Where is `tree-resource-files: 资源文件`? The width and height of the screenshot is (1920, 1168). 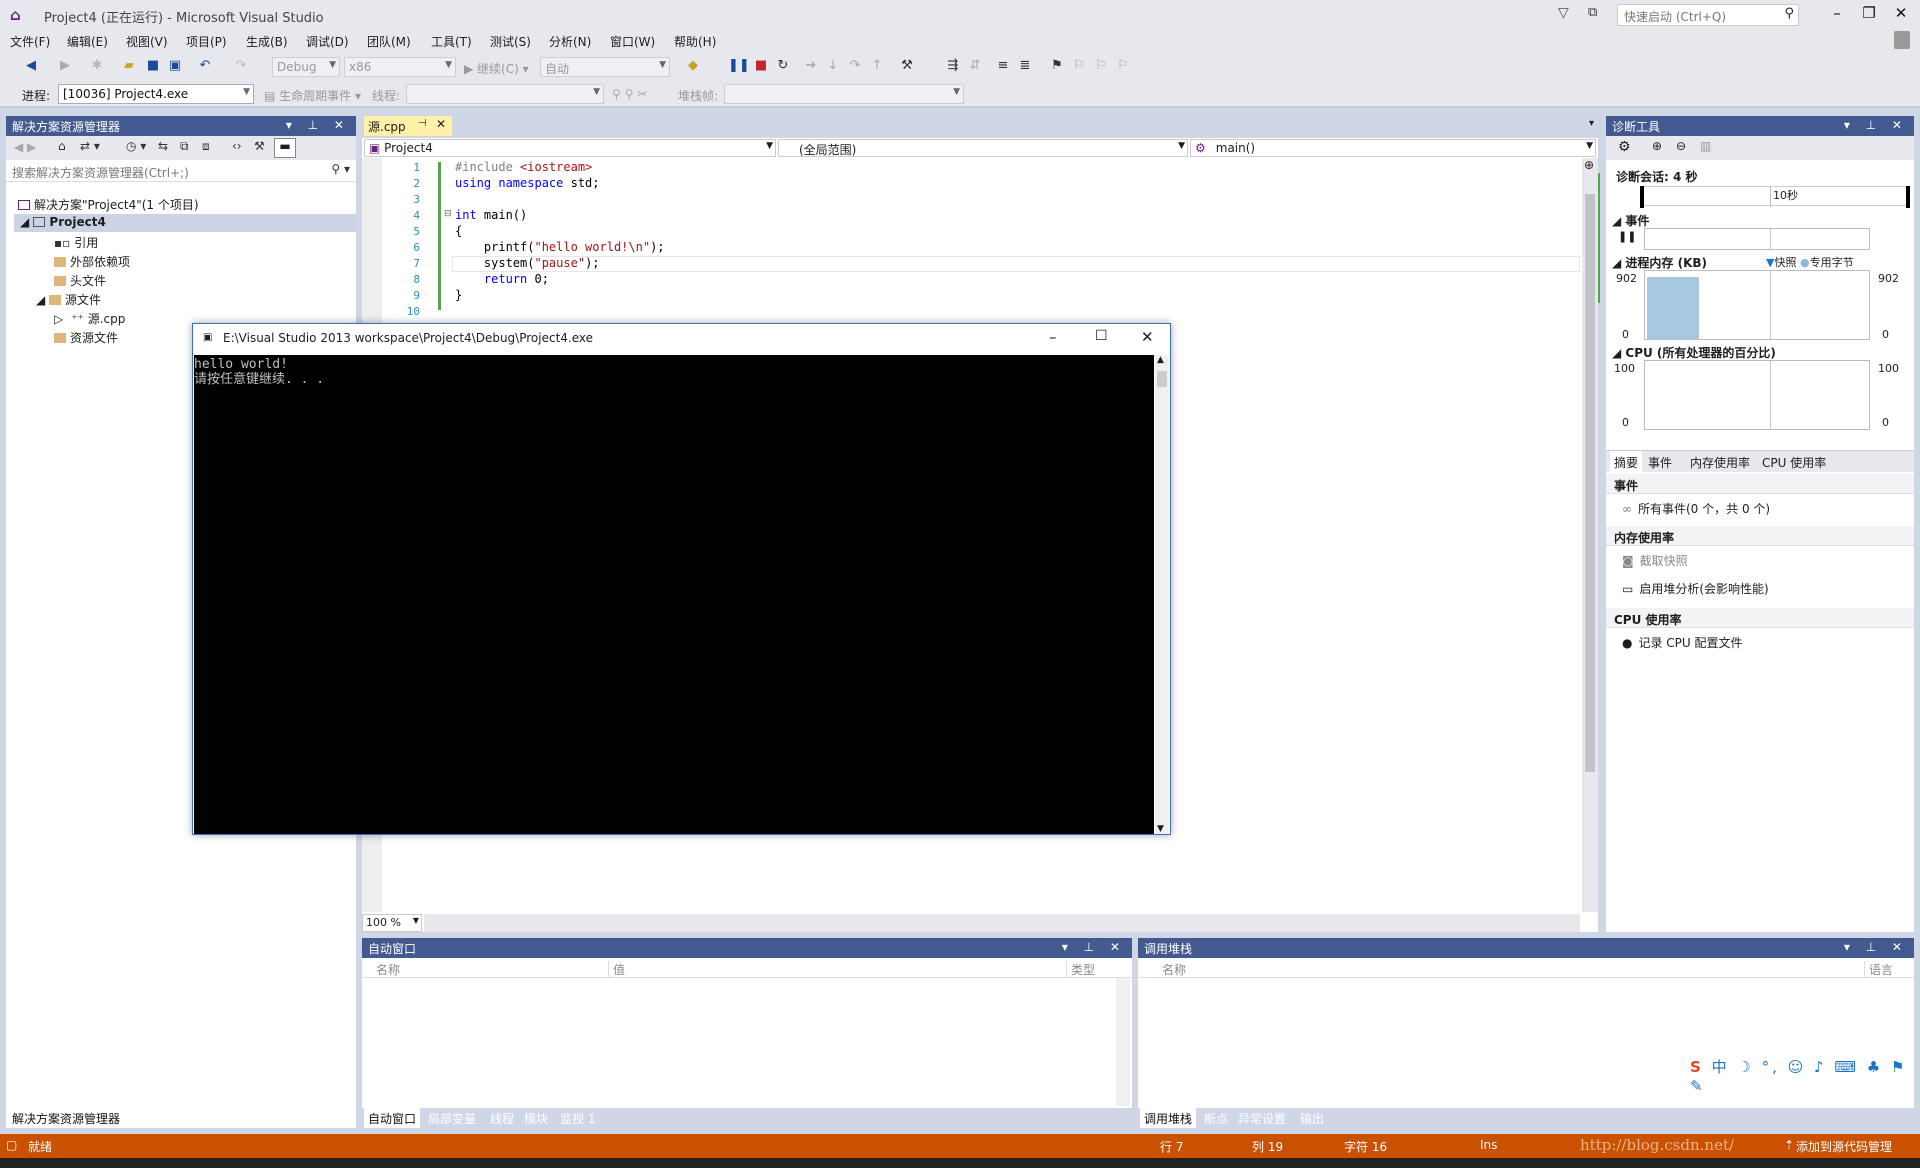
tree-resource-files: 资源文件 is located at coordinates (86, 337).